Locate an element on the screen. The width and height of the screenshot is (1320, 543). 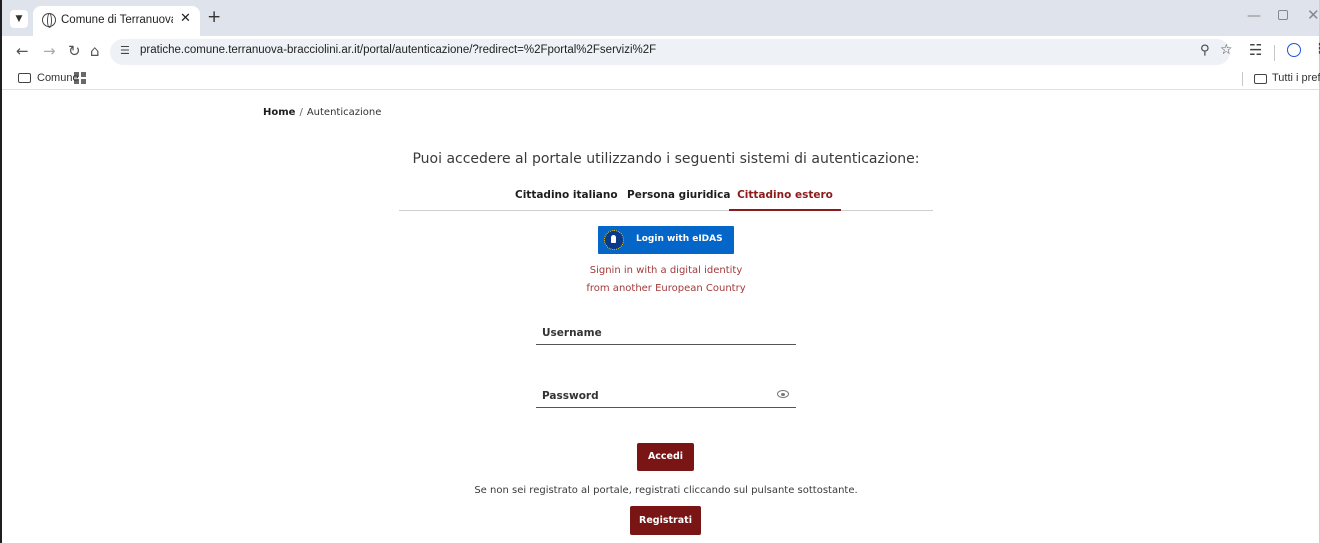
eidas-note-line1: Signin in with a digital identity is located at coordinates (666, 270).